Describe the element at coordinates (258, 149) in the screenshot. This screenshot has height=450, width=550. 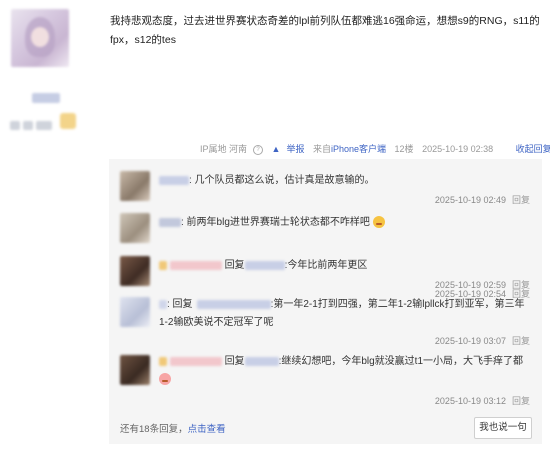
I see `help-icon: ?` at that location.